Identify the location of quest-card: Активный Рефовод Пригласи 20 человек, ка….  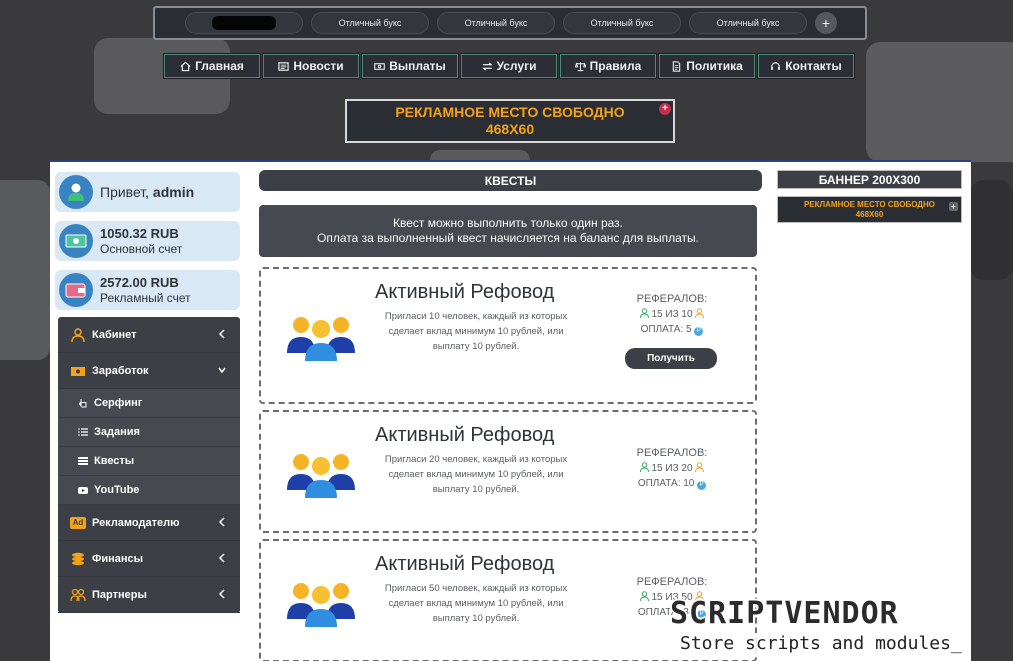
(508, 471).